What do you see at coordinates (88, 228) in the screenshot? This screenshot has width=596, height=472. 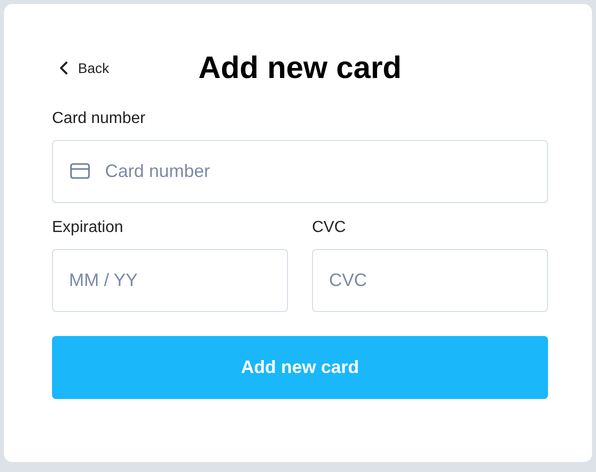 I see `field-label: Expiration` at bounding box center [88, 228].